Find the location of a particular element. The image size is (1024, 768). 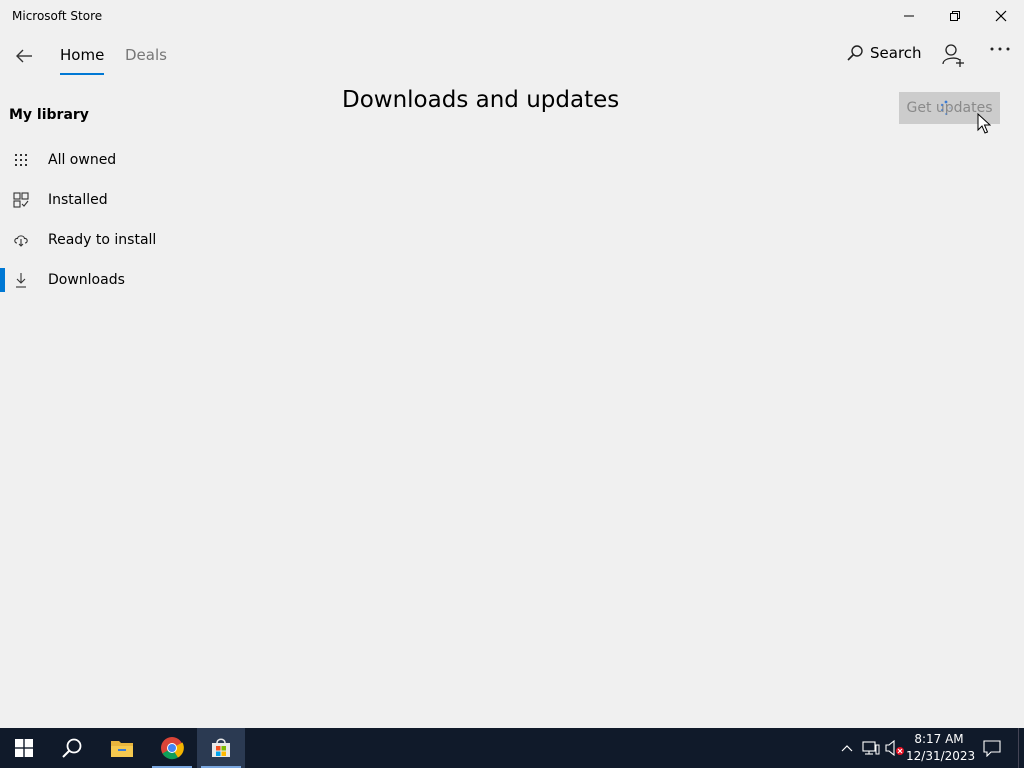

network-button is located at coordinates (871, 748).